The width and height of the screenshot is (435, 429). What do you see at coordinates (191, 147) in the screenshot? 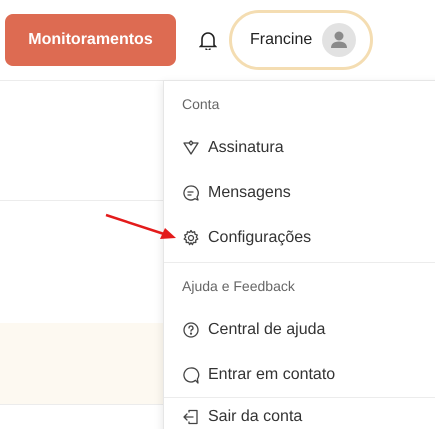
I see `diamond-icon` at bounding box center [191, 147].